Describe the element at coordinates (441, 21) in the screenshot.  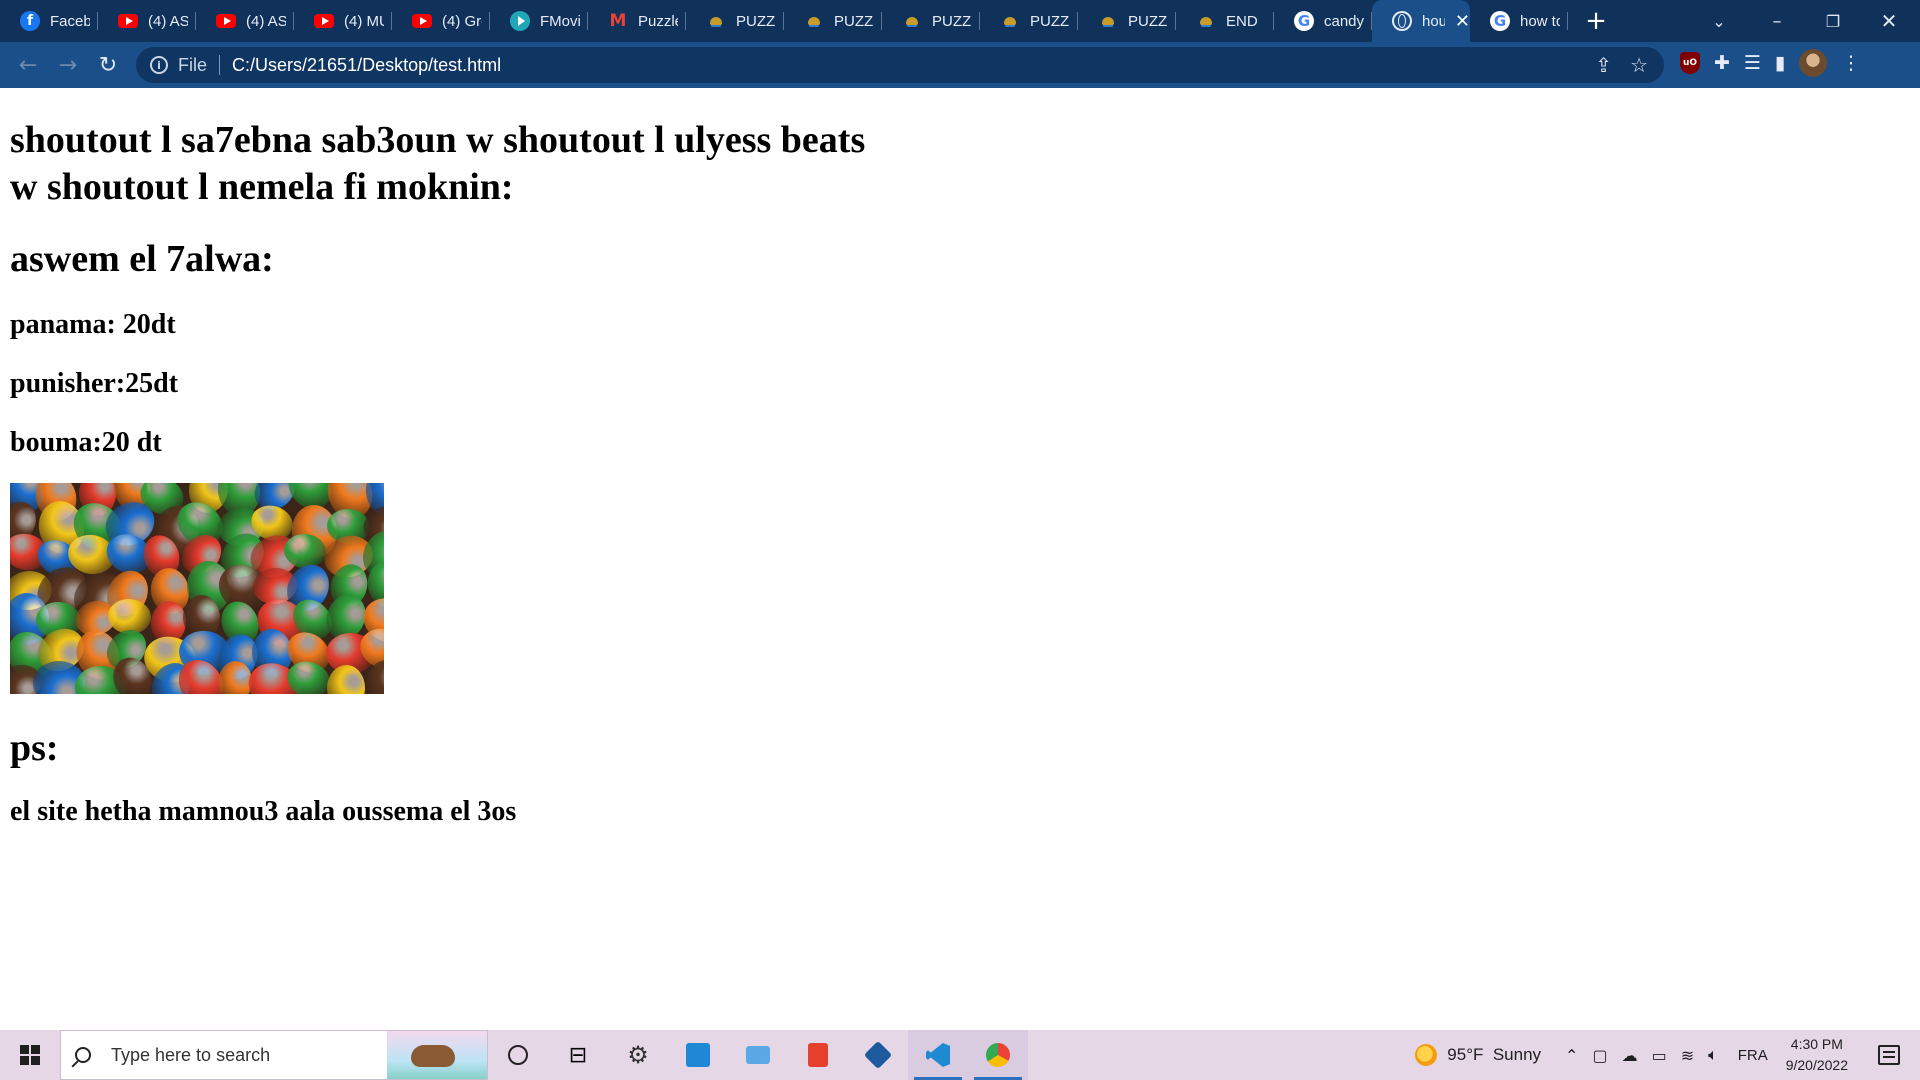
I see `browser-tab: (4) Great` at that location.